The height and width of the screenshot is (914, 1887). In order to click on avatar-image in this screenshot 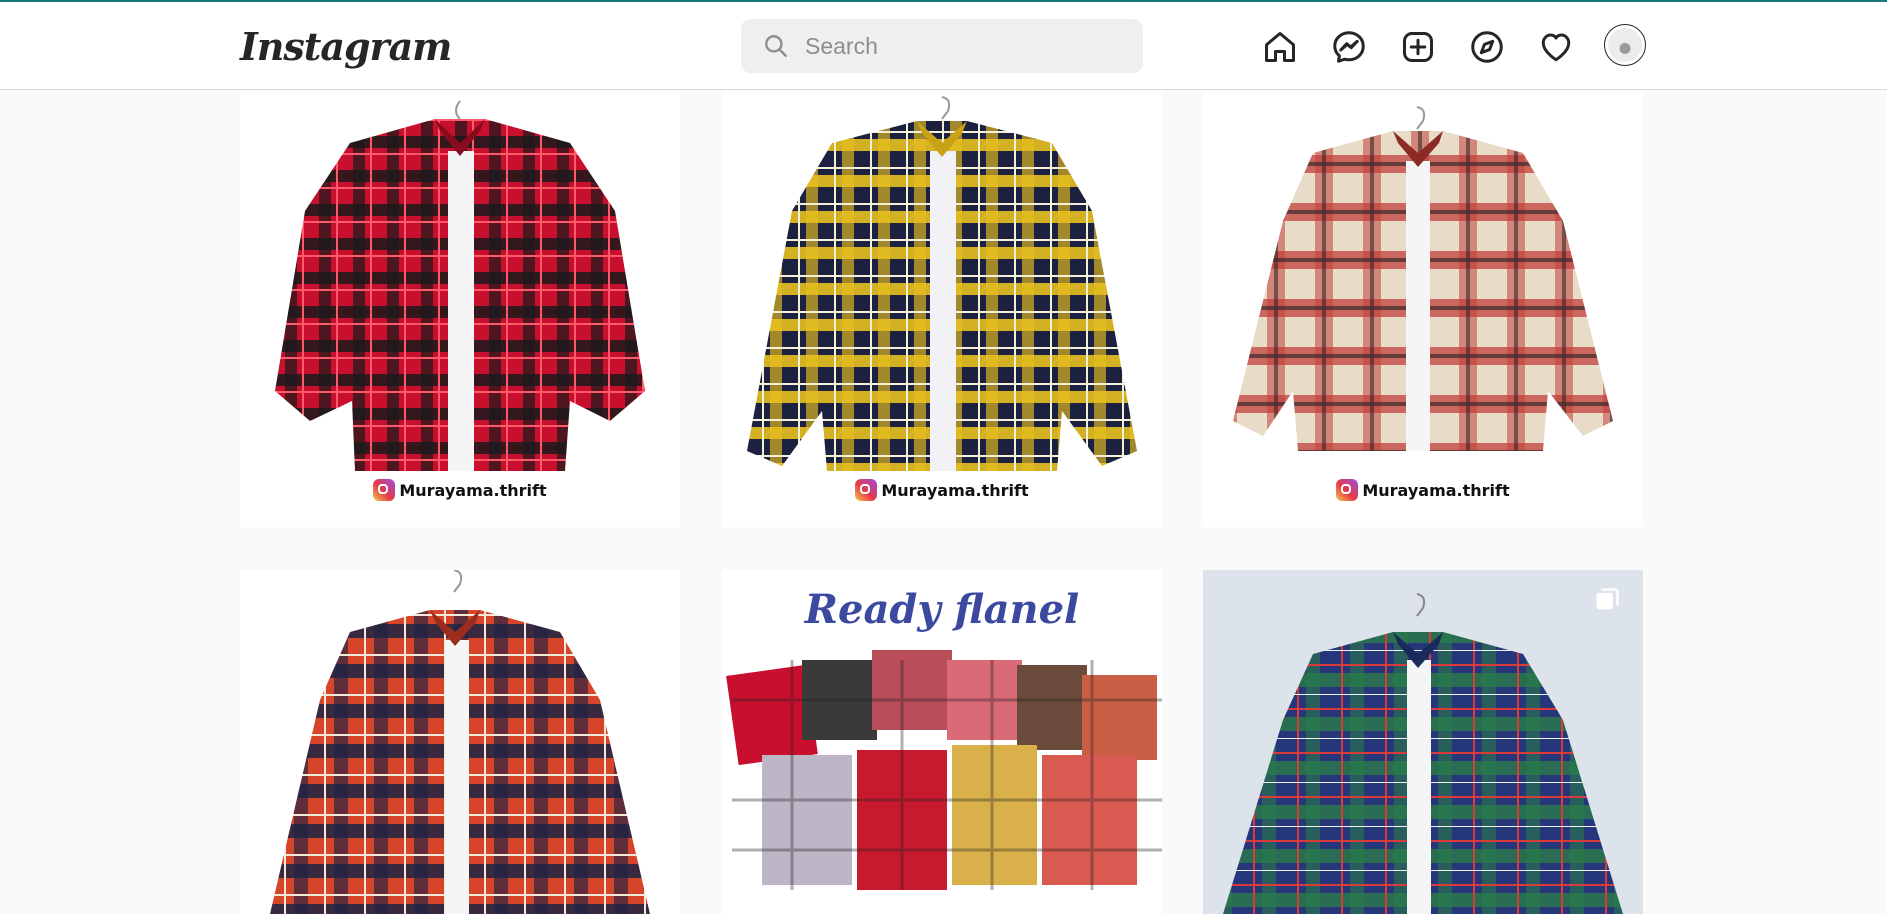, I will do `click(1625, 45)`.